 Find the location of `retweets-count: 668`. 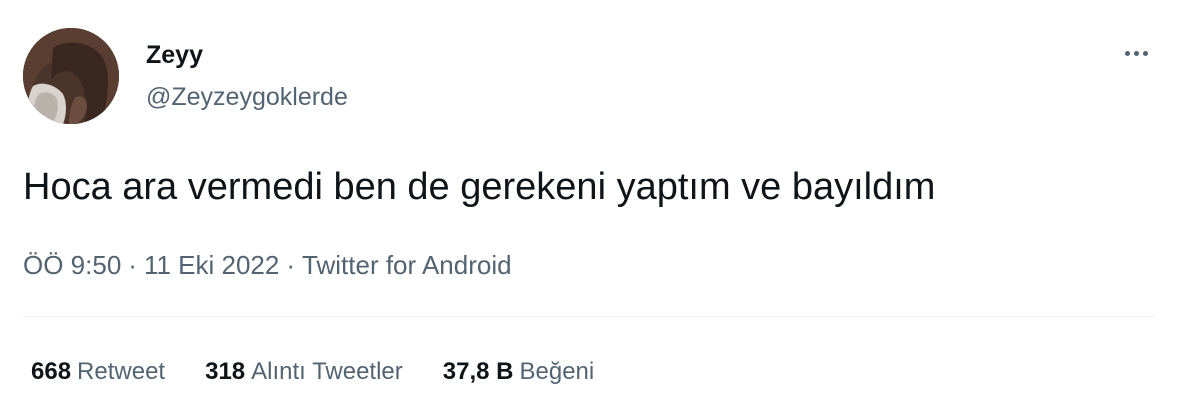

retweets-count: 668 is located at coordinates (51, 371).